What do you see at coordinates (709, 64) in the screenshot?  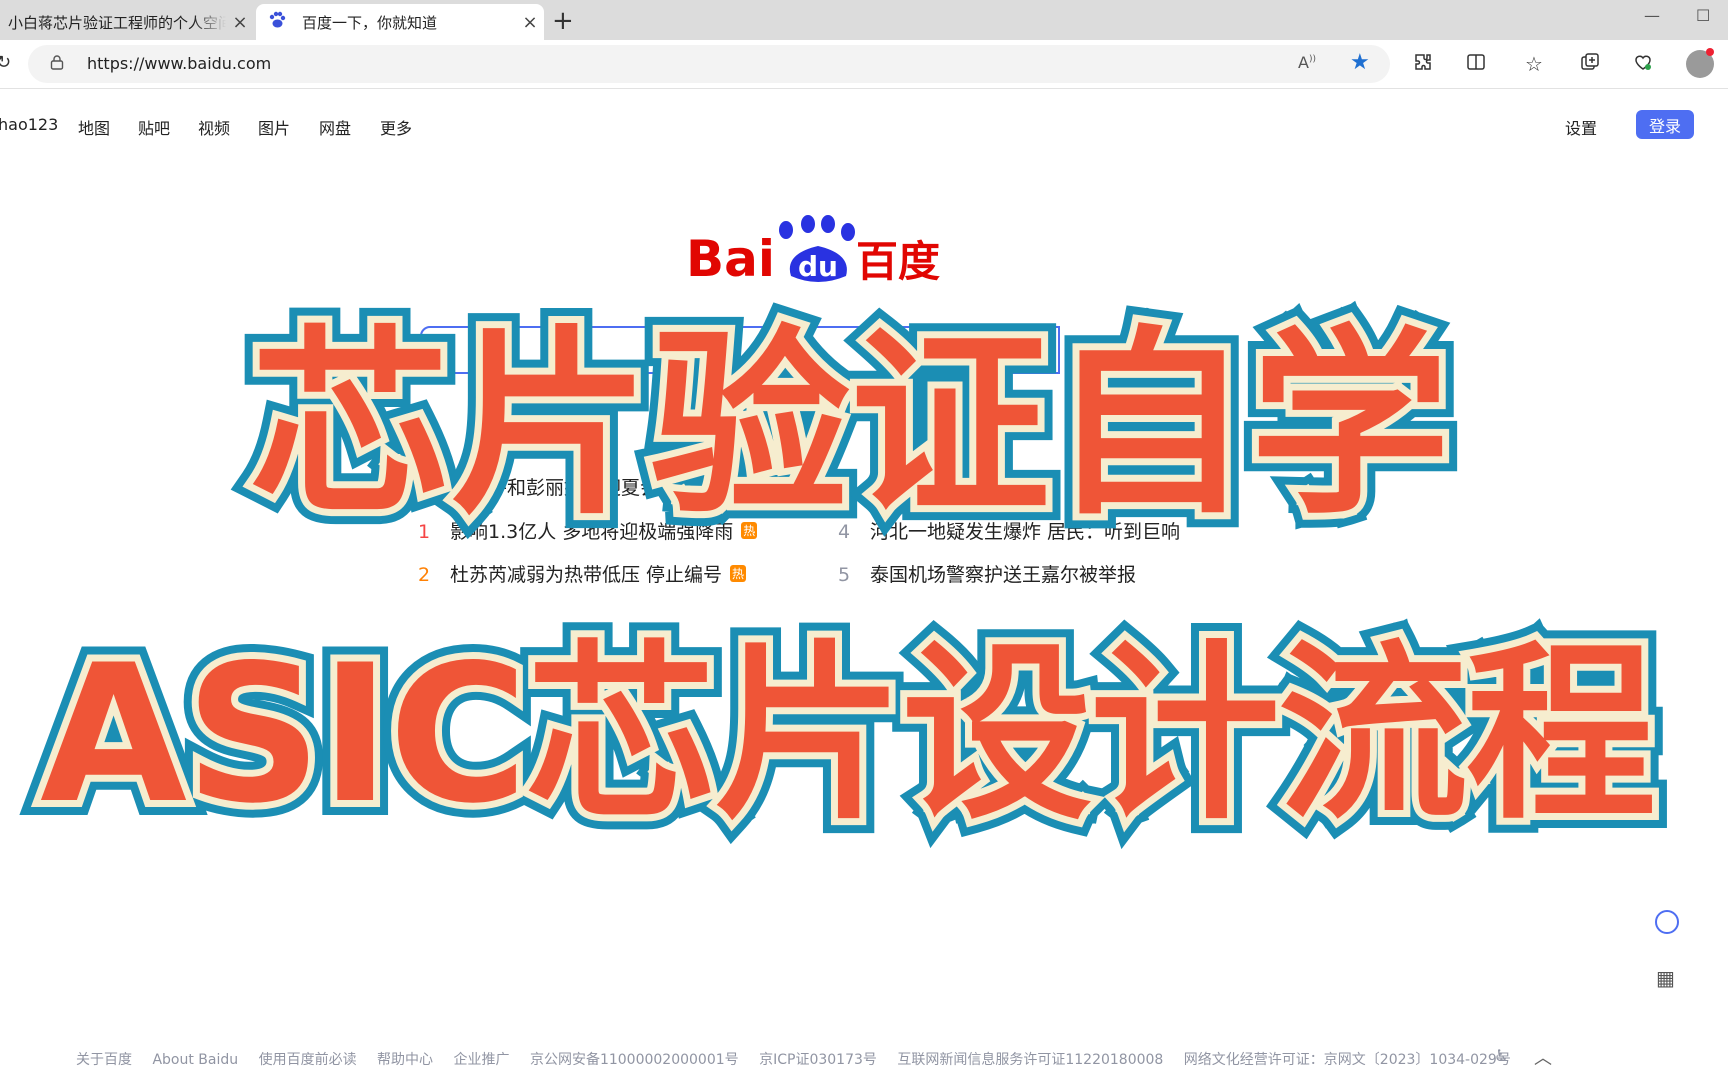 I see `address-bar: https://www.baidu.com A)) ★` at bounding box center [709, 64].